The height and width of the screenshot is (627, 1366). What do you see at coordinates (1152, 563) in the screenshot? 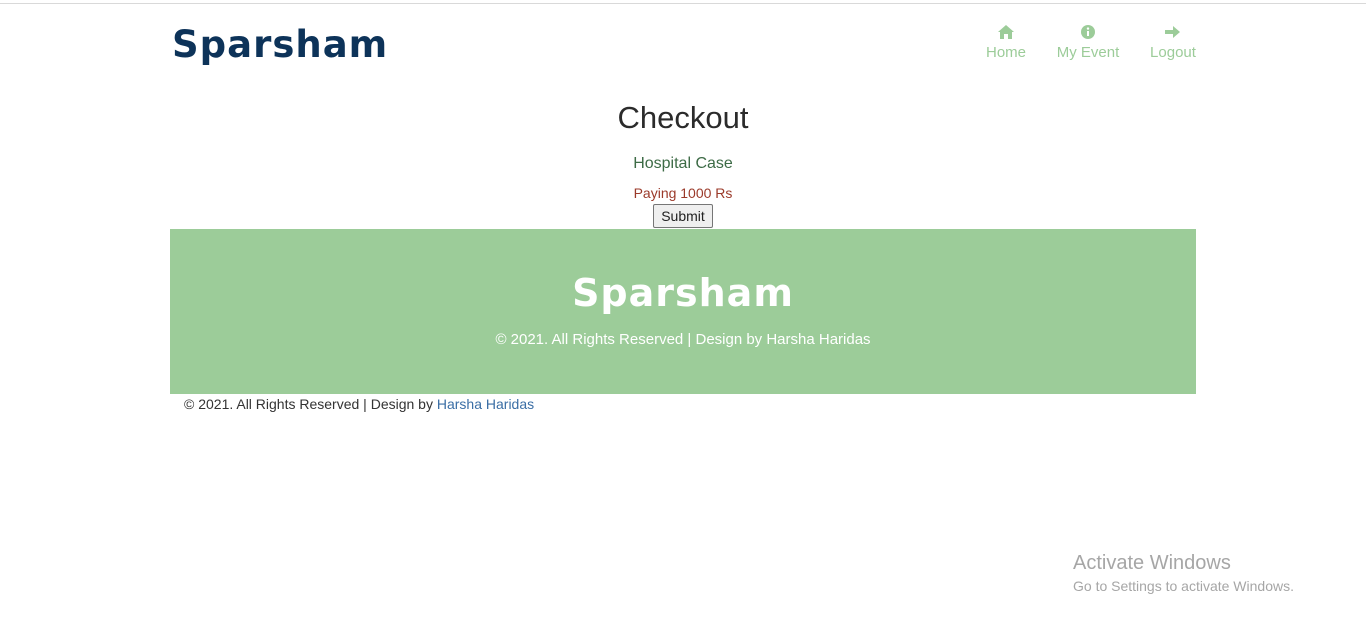
I see `watermark-title: Activate Windows` at bounding box center [1152, 563].